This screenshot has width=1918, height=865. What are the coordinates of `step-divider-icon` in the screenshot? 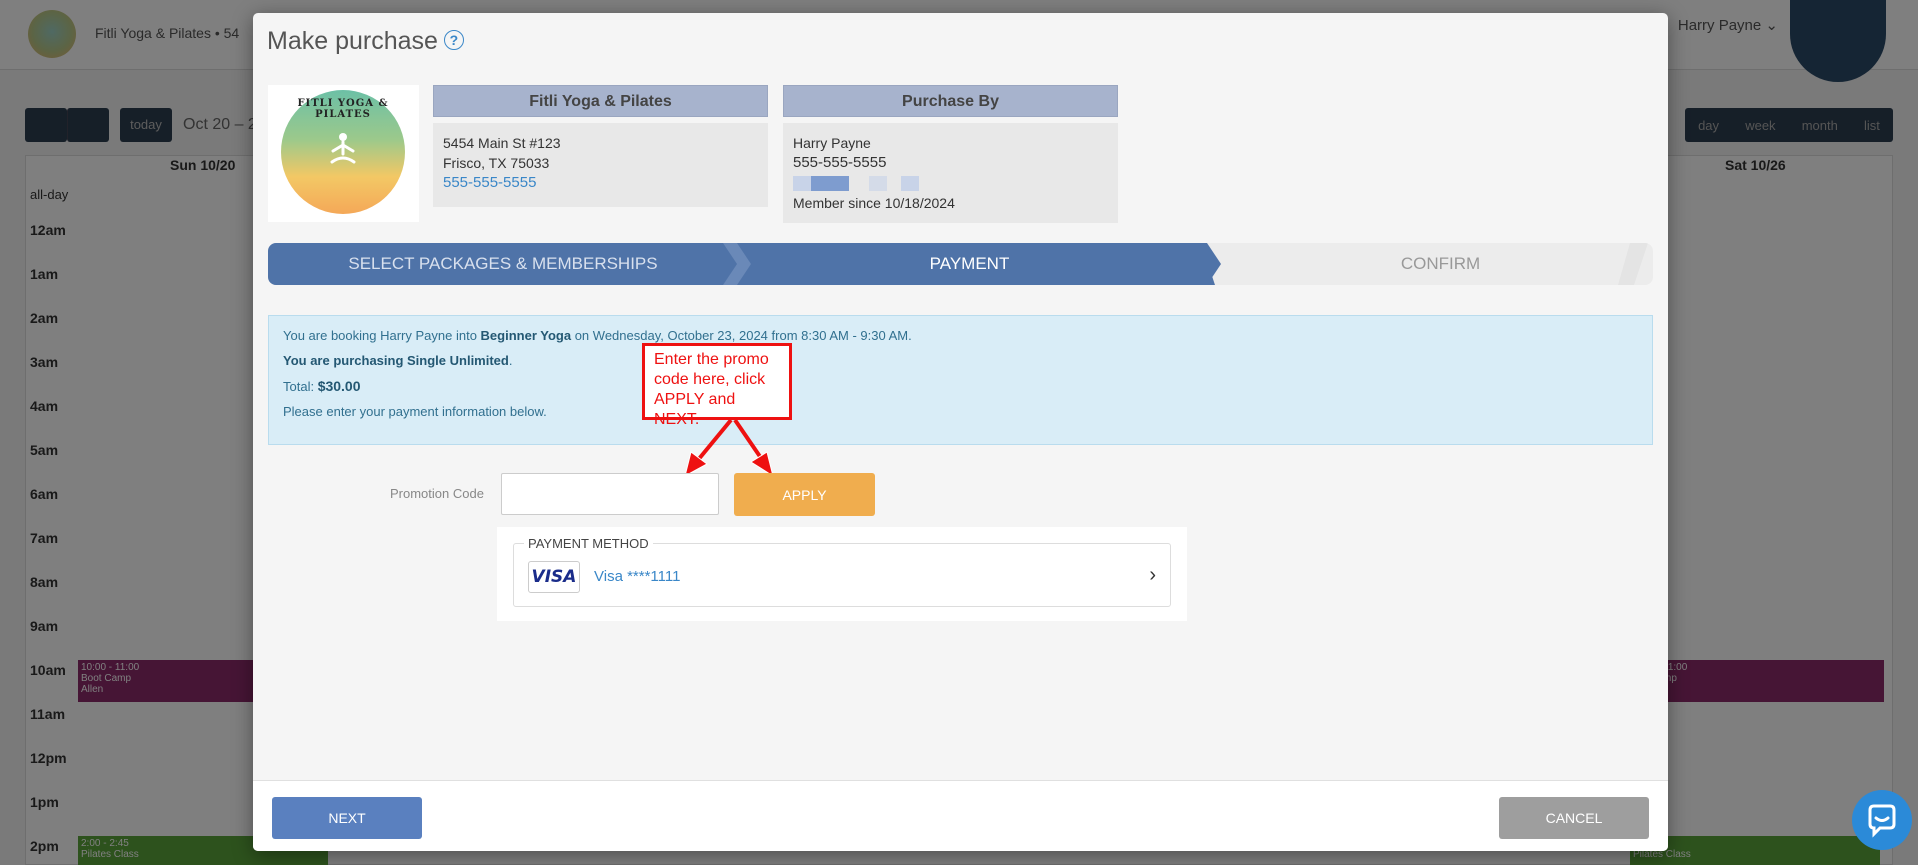 It's located at (737, 264).